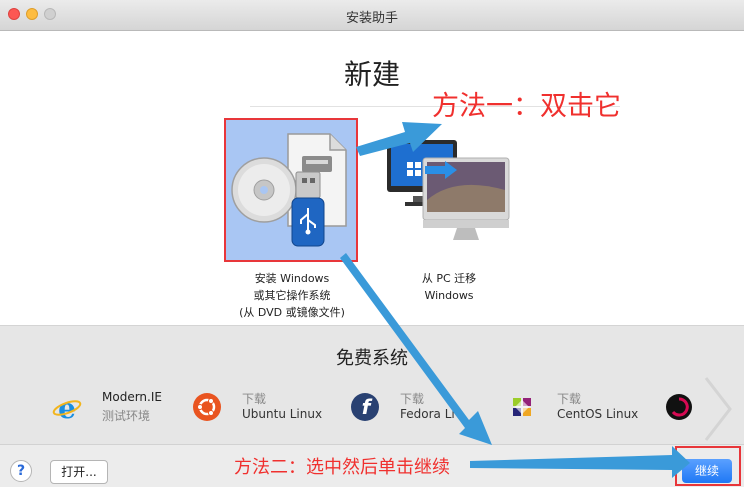 This screenshot has height=487, width=744. Describe the element at coordinates (399, 139) in the screenshot. I see `arrow-to-method1` at that location.